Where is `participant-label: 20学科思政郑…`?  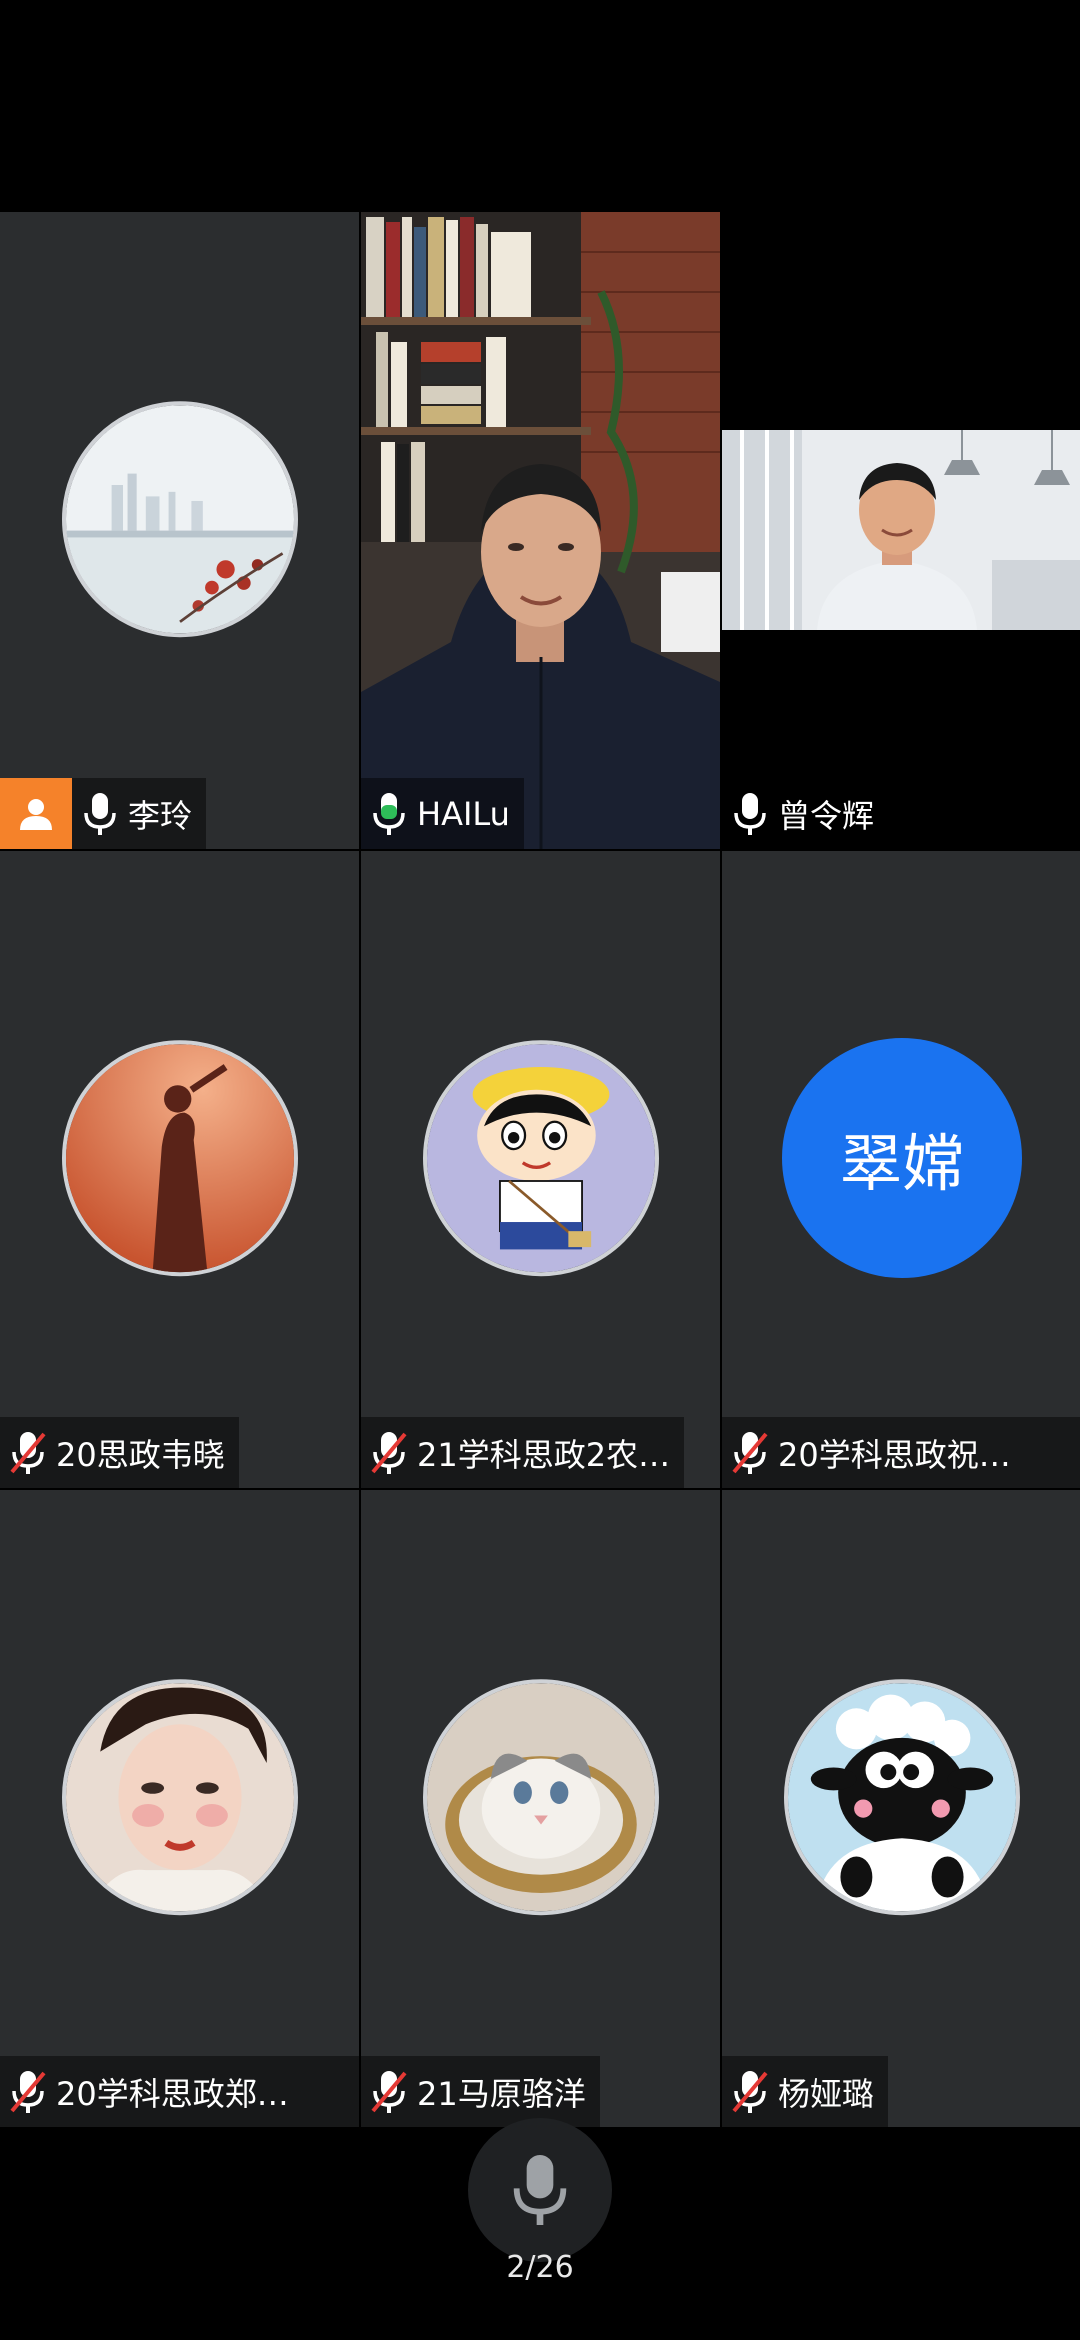 participant-label: 20学科思政郑… is located at coordinates (179, 2091).